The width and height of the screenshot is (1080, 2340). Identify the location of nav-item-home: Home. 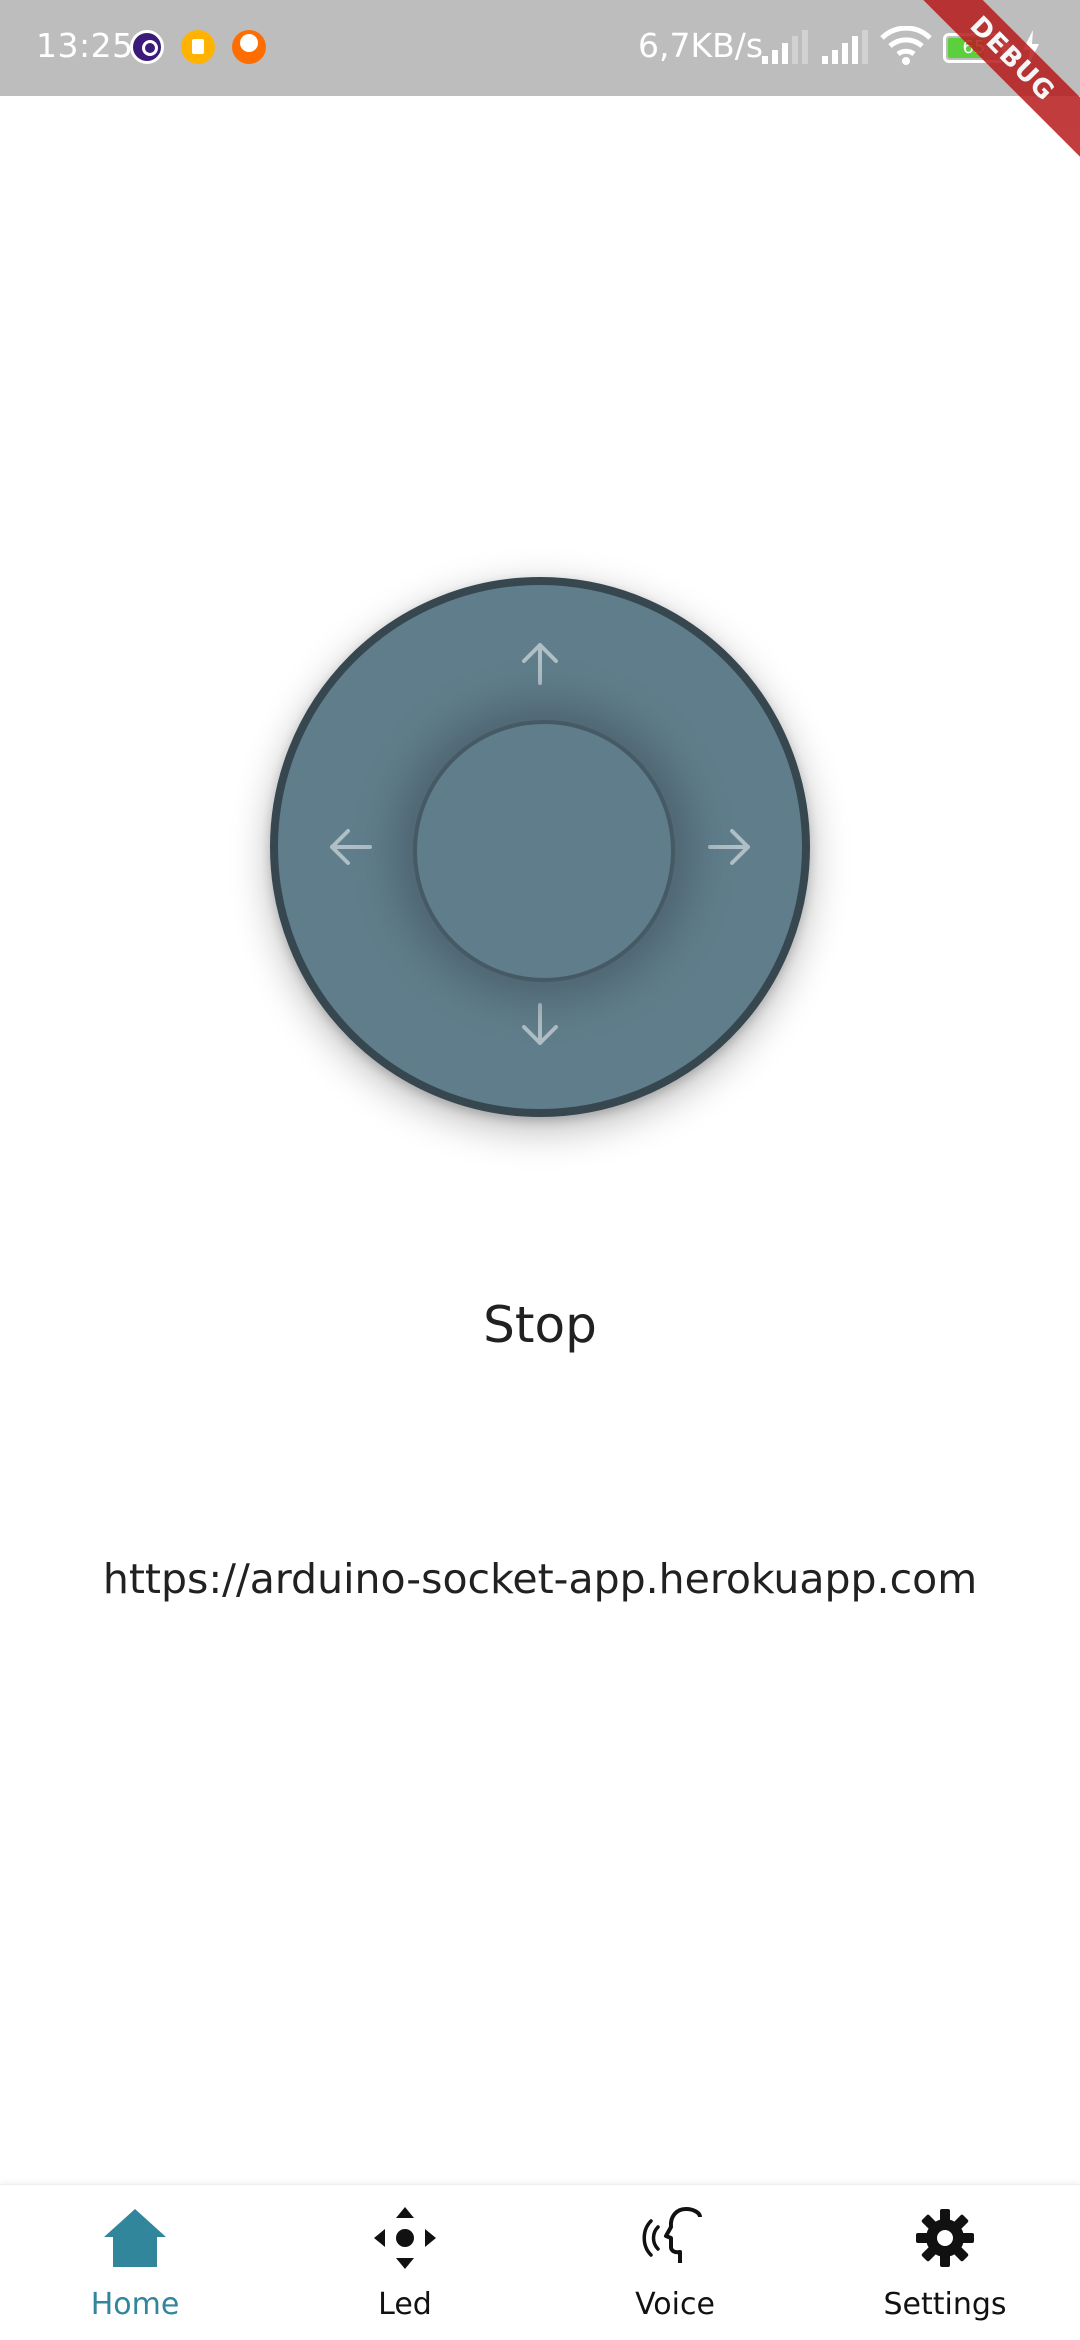
(135, 2262).